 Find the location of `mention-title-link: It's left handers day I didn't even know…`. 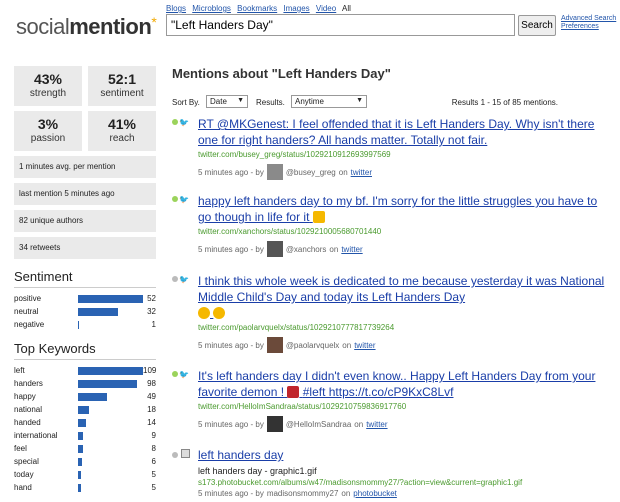

mention-title-link: It's left handers day I didn't even know… is located at coordinates (405, 384).